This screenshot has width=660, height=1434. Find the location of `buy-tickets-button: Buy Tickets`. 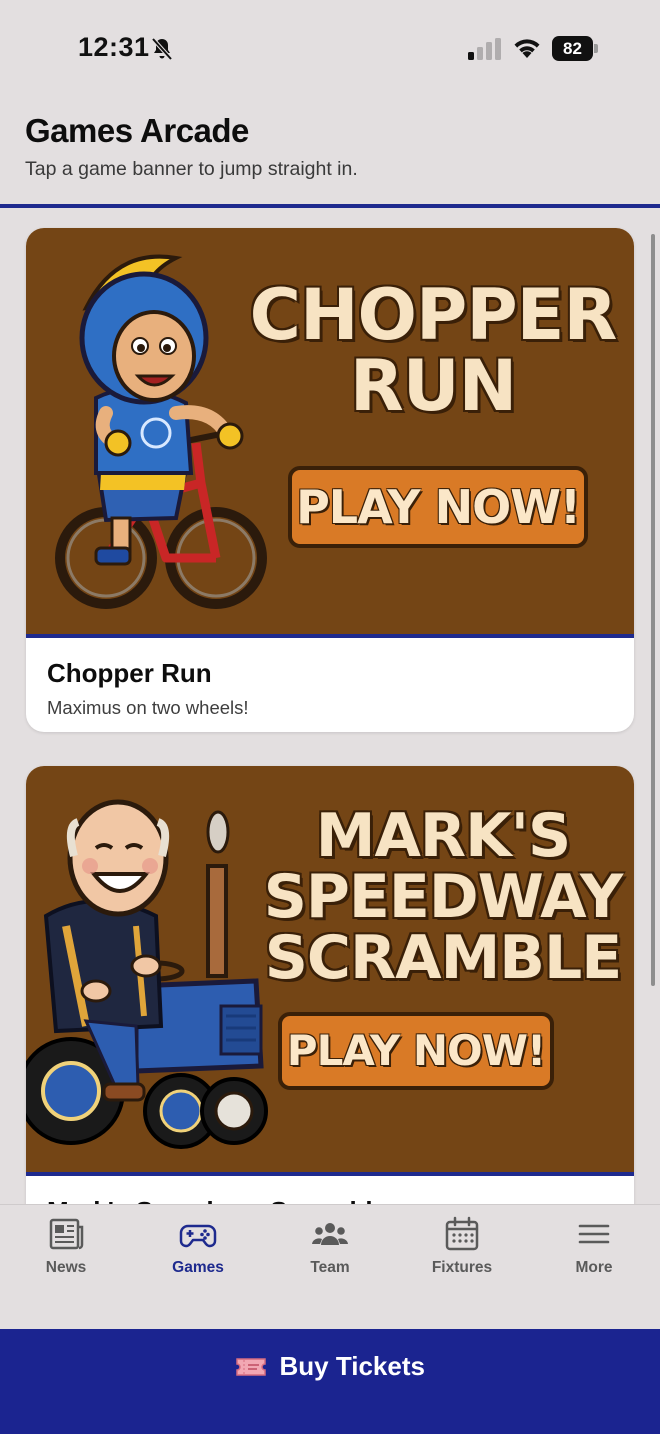

buy-tickets-button: Buy Tickets is located at coordinates (330, 1381).